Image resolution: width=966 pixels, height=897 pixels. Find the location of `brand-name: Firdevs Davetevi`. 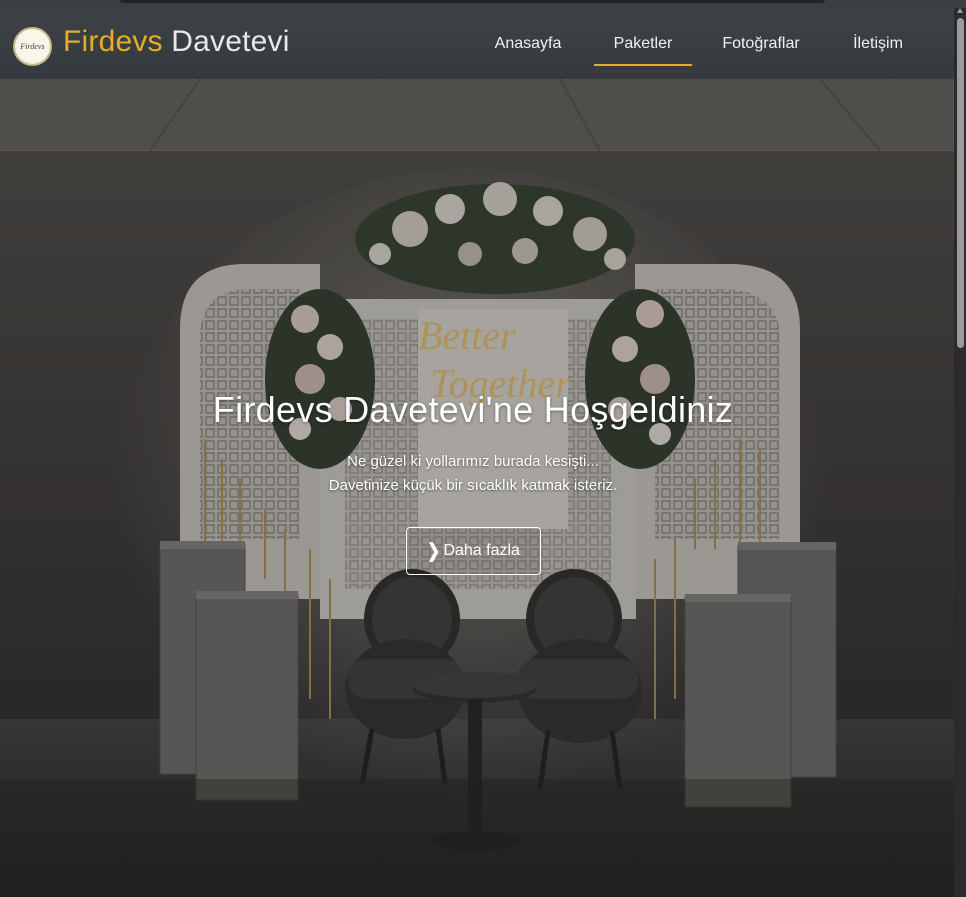

brand-name: Firdevs Davetevi is located at coordinates (176, 42).